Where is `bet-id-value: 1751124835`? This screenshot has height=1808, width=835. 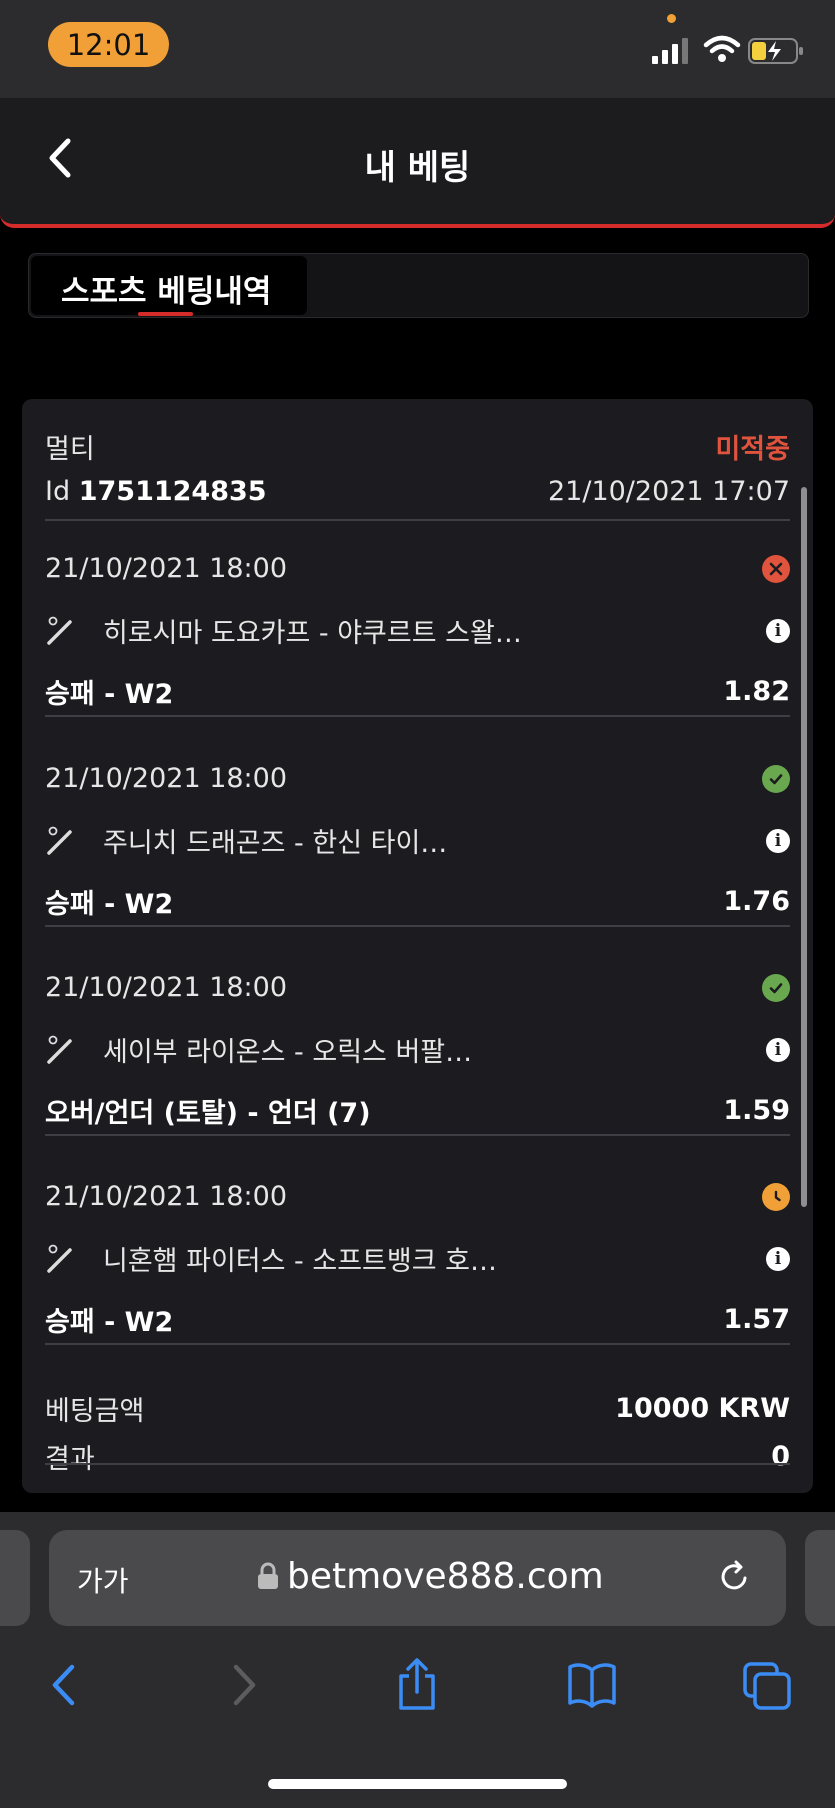
bet-id-value: 1751124835 is located at coordinates (172, 491).